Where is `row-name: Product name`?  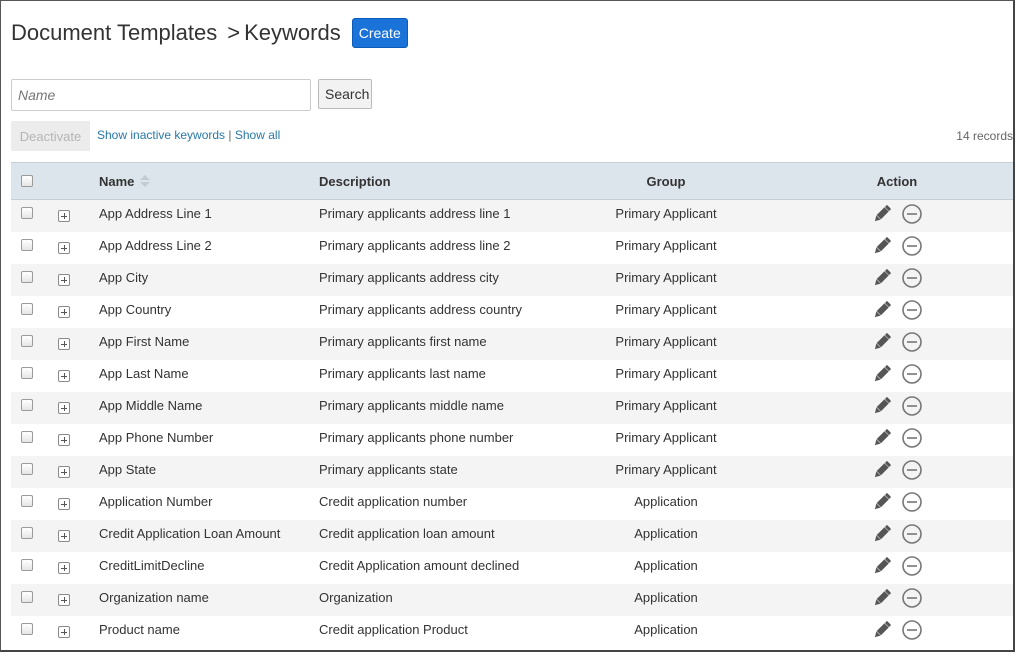
row-name: Product name is located at coordinates (139, 629).